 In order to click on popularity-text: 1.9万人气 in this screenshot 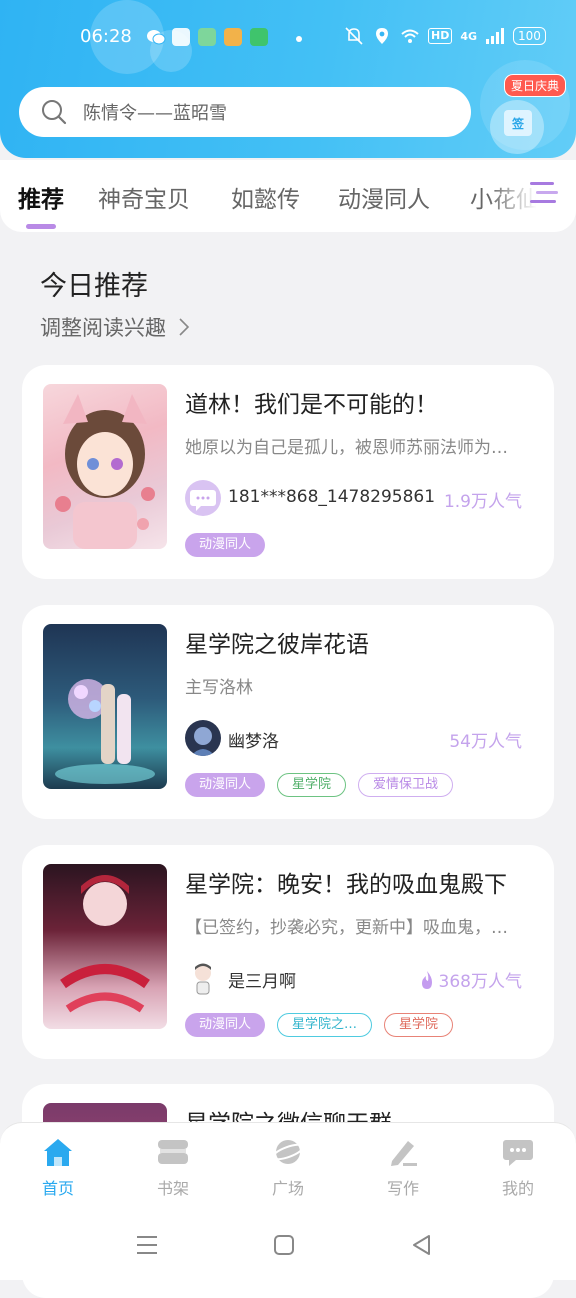, I will do `click(482, 502)`.